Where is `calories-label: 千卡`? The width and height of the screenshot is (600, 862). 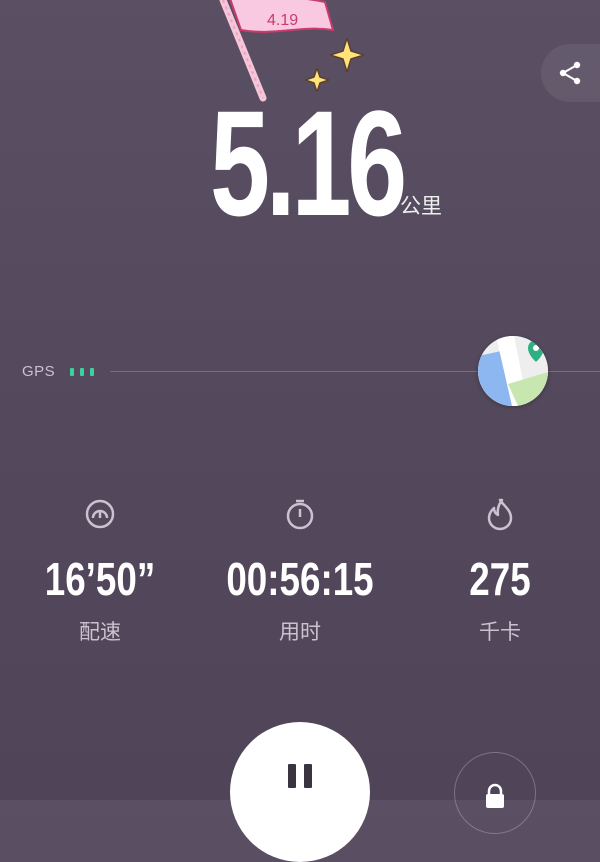 calories-label: 千卡 is located at coordinates (500, 632).